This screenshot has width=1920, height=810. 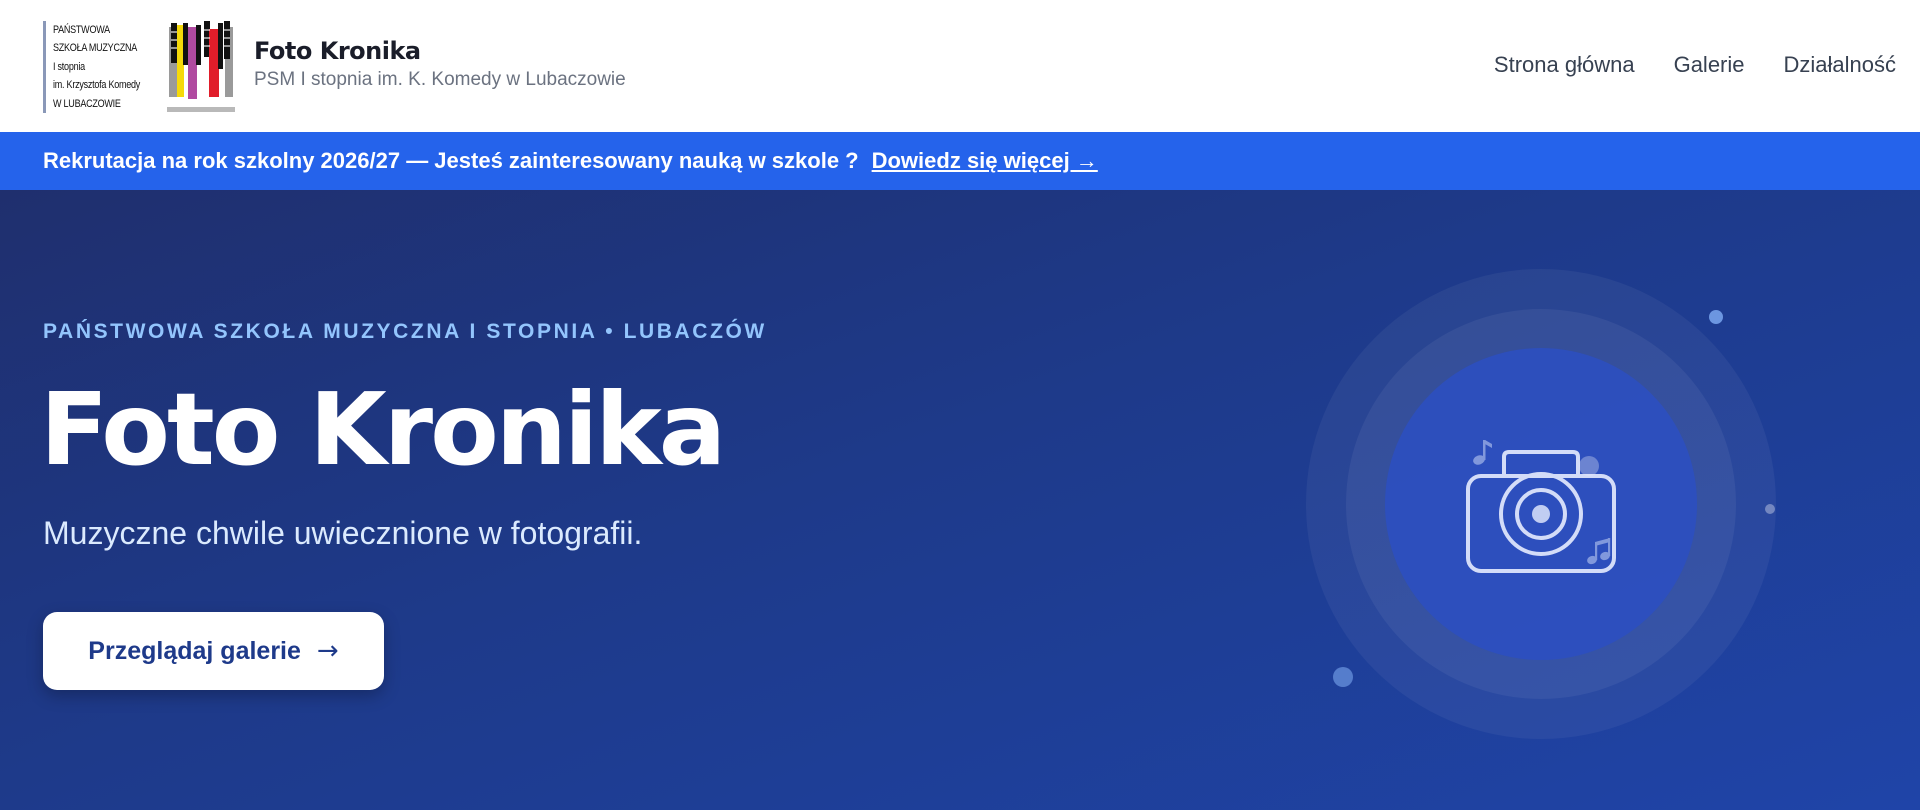 What do you see at coordinates (81, 30) in the screenshot?
I see `logo-line: PAŃSTWOWA` at bounding box center [81, 30].